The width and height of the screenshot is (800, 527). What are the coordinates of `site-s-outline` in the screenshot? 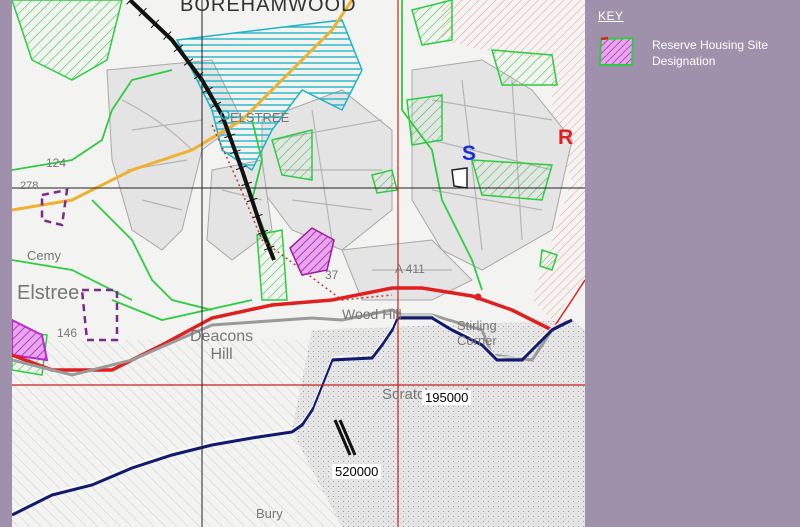 It's located at (459, 178).